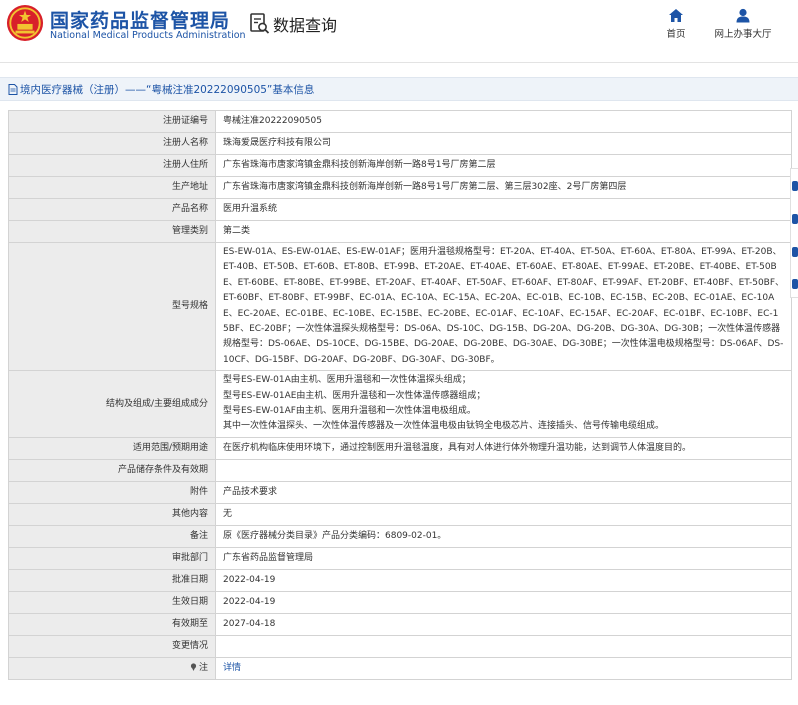 The image size is (798, 705). I want to click on table-row: 产品名称 医用升温系统, so click(400, 209).